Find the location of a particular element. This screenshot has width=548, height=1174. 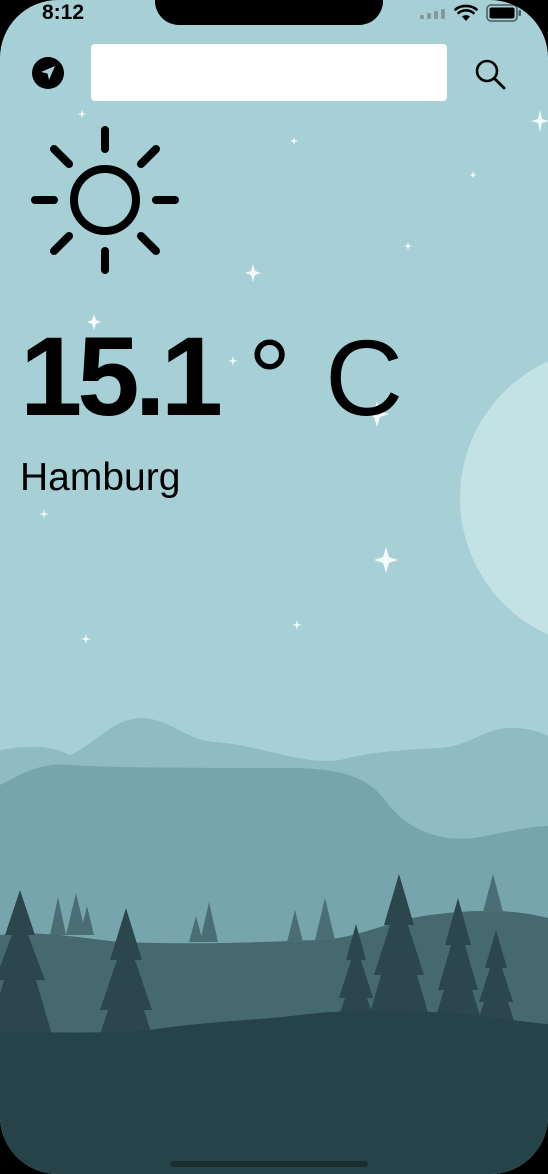

status-icons is located at coordinates (471, 13).